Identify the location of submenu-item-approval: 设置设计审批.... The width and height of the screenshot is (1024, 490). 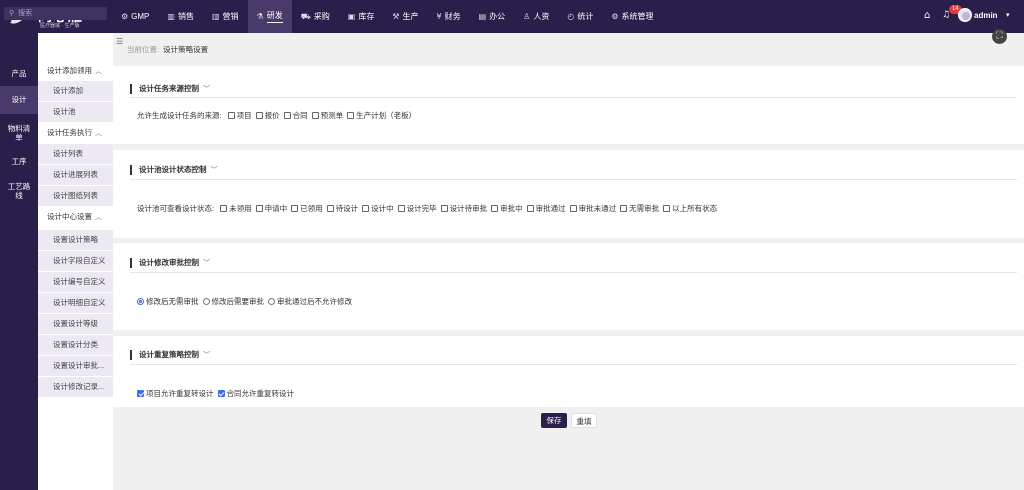
(75, 366).